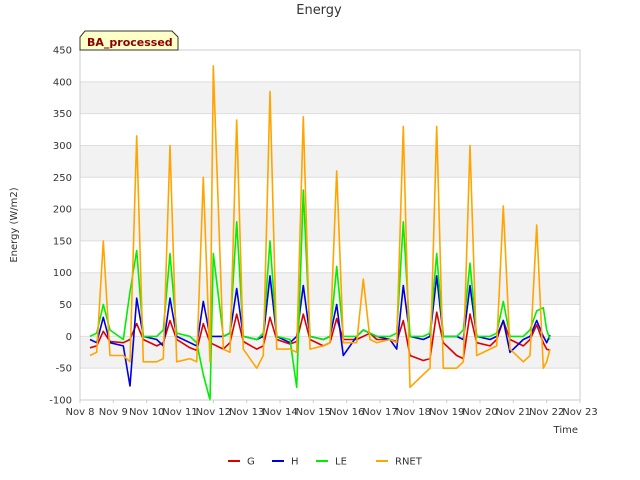 This screenshot has width=640, height=480. I want to click on y-axis-ticks: -100 -50 0 50 100 150 200 250 300 350 400 450, so click(60, 226).